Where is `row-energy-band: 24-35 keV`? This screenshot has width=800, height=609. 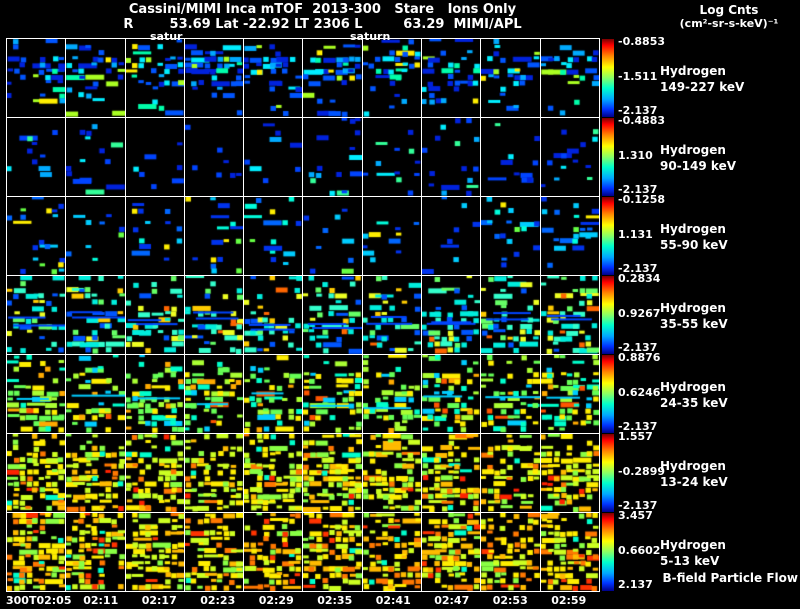
row-energy-band: 24-35 keV is located at coordinates (694, 403).